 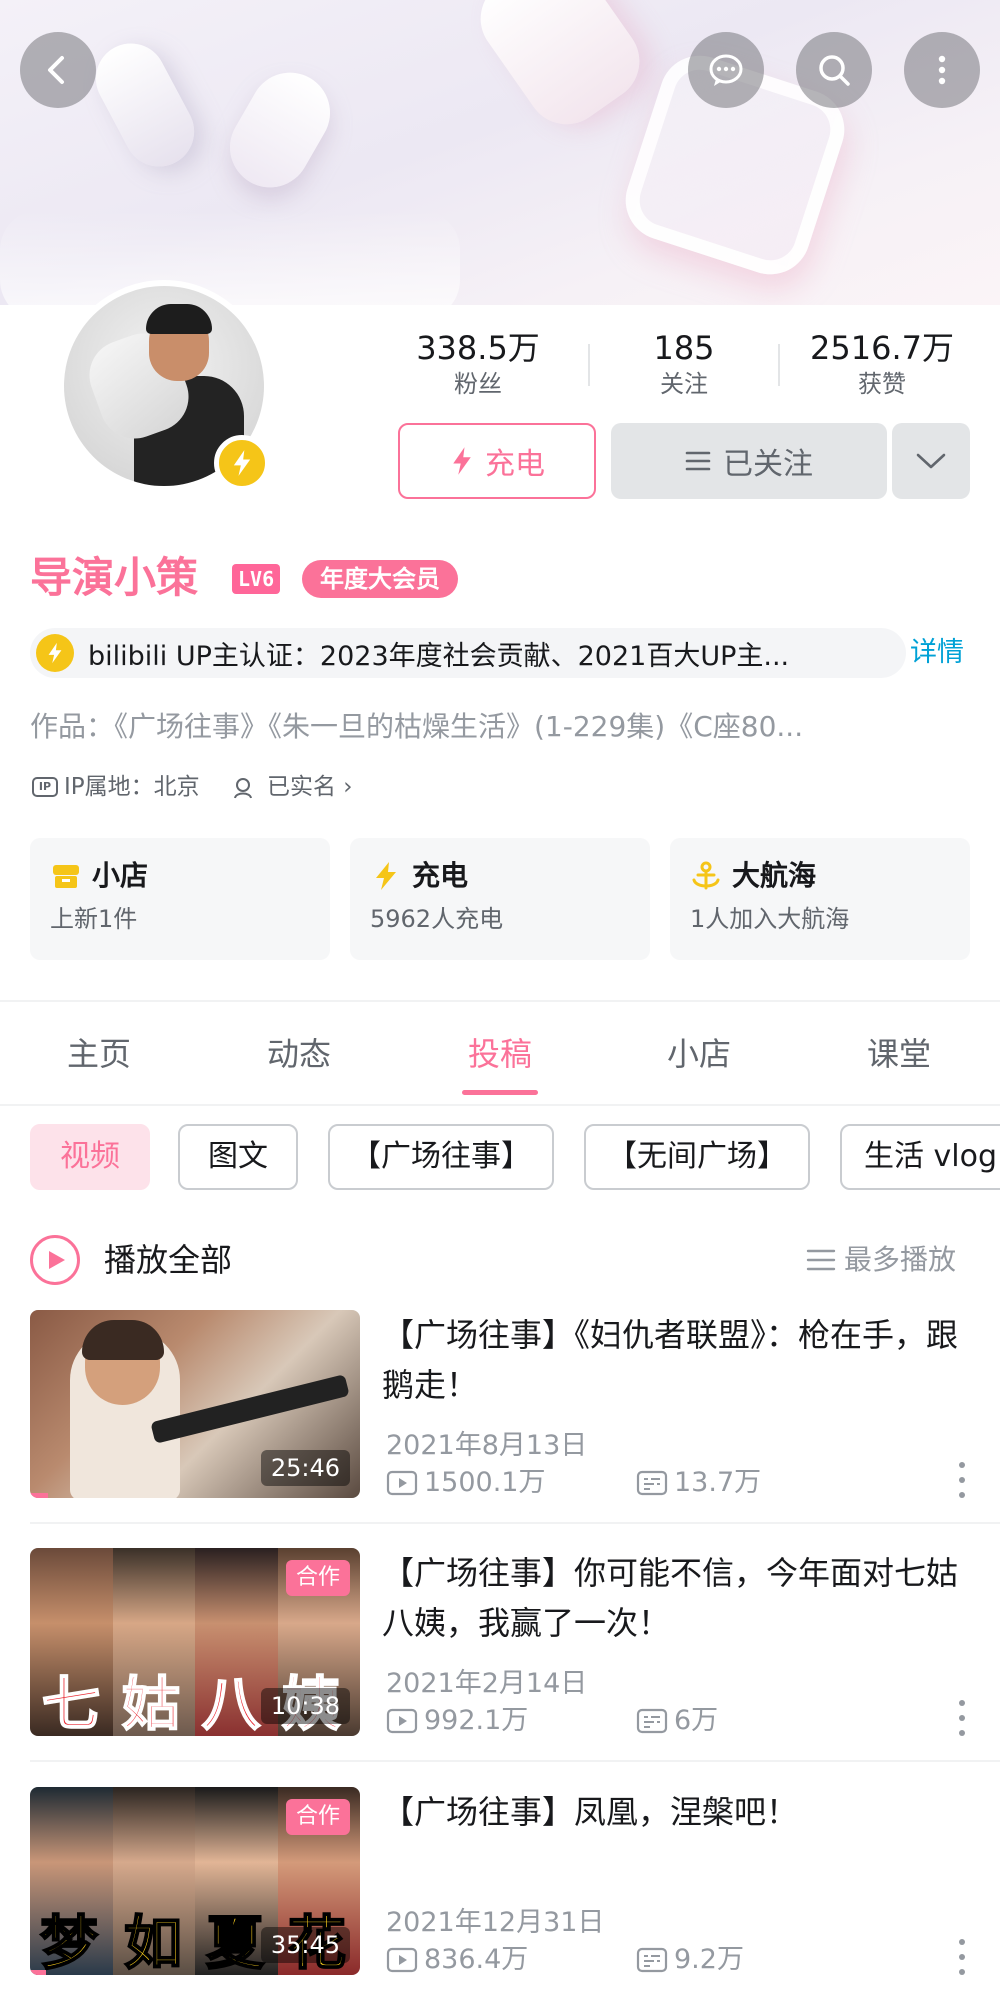 I want to click on play-count: 992.1万, so click(x=476, y=1720).